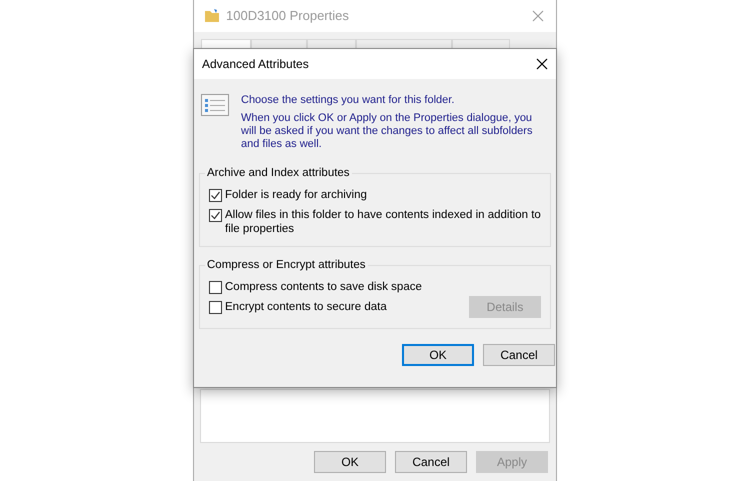  Describe the element at coordinates (286, 265) in the screenshot. I see `group-title: Compress or Encrypt attributes` at that location.